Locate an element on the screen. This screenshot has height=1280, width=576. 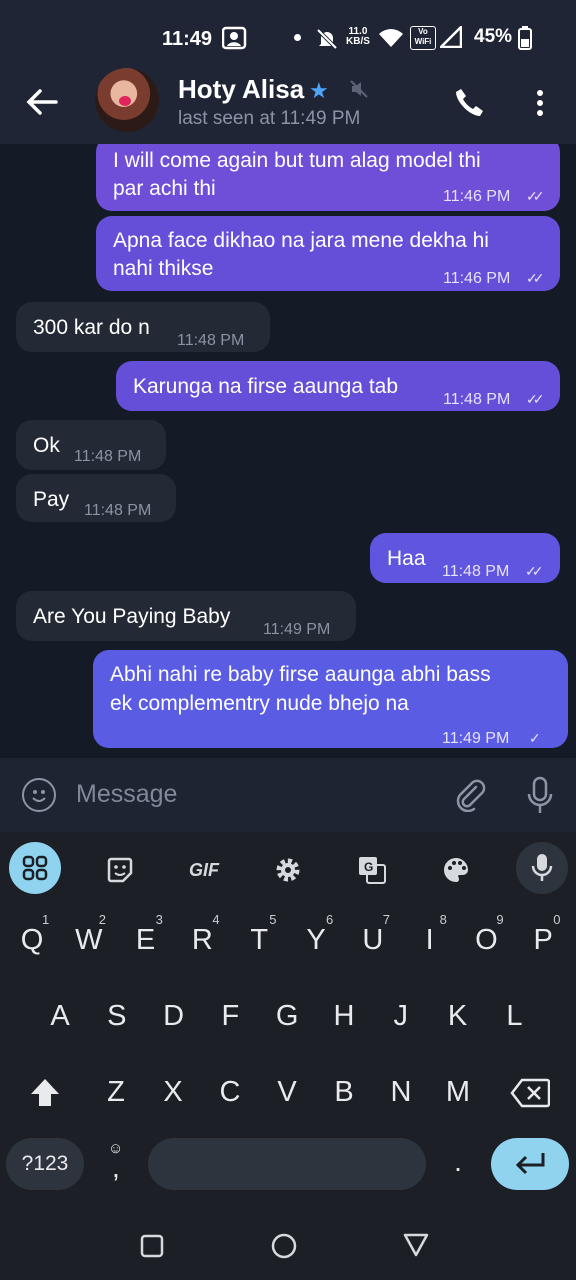
key-hint: 4 is located at coordinates (216, 919).